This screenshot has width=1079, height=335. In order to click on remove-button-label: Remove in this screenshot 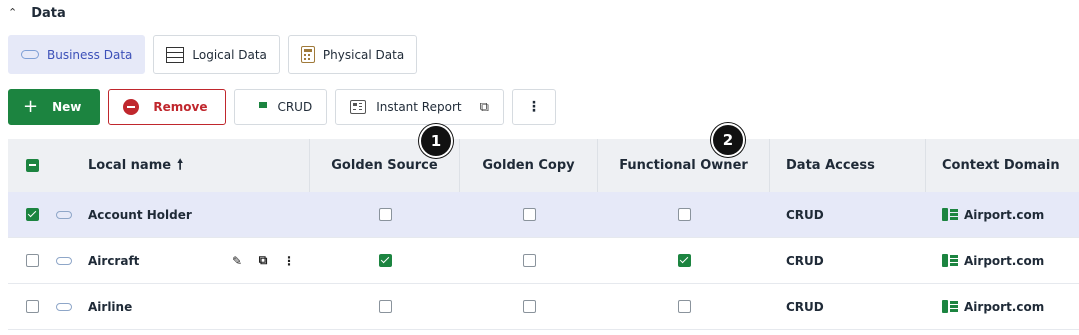, I will do `click(180, 107)`.